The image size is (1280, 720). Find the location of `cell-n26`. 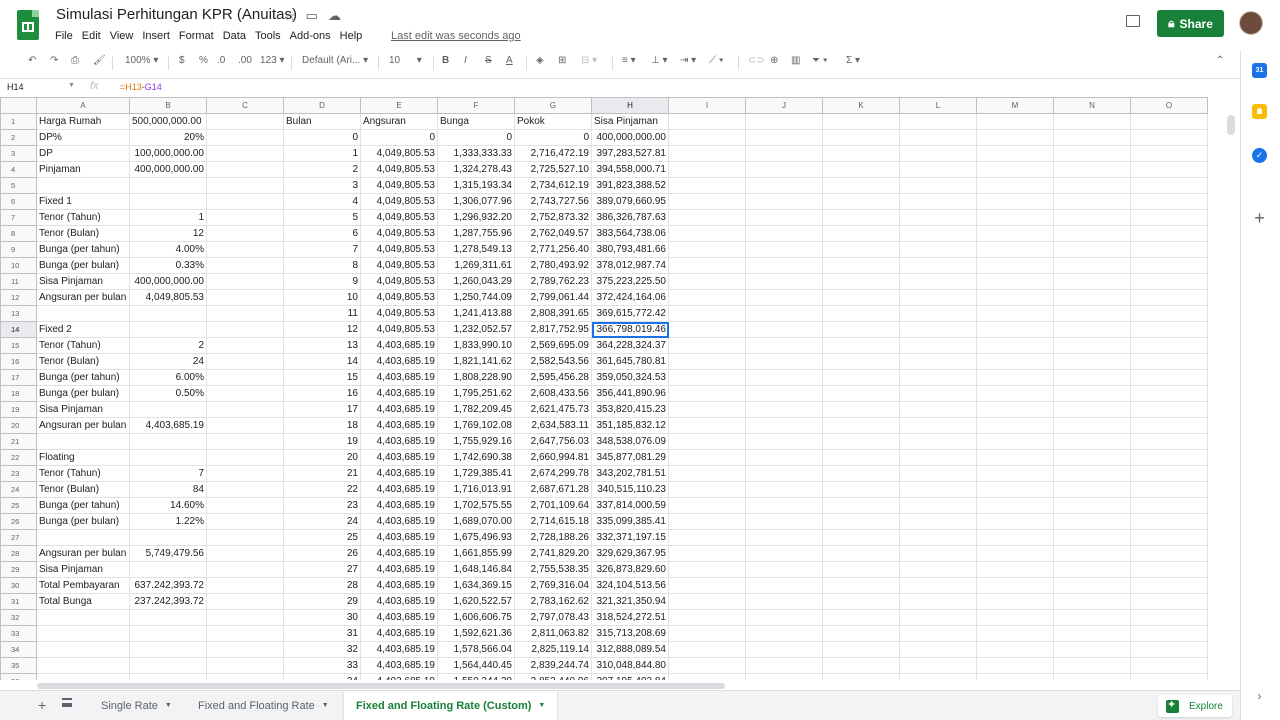

cell-n26 is located at coordinates (1092, 521).